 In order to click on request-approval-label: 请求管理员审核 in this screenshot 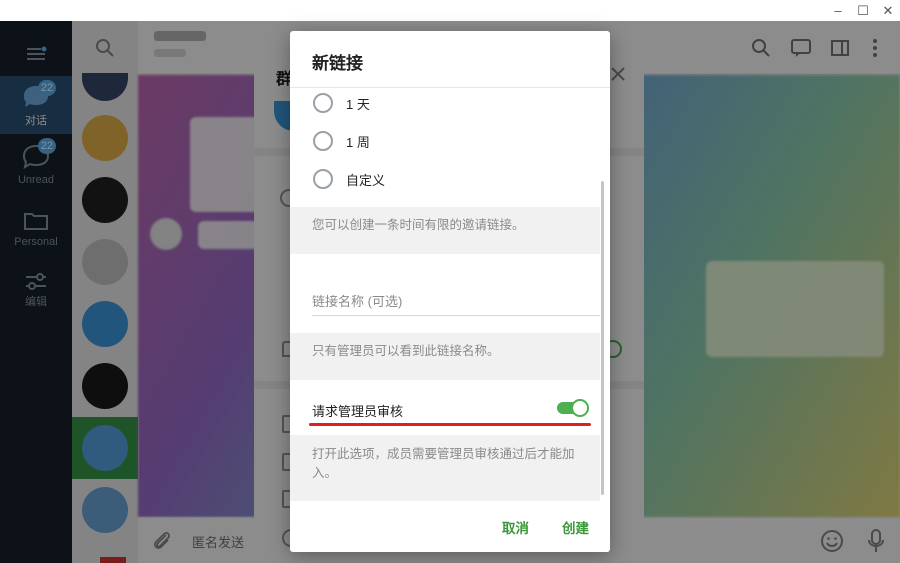, I will do `click(358, 411)`.